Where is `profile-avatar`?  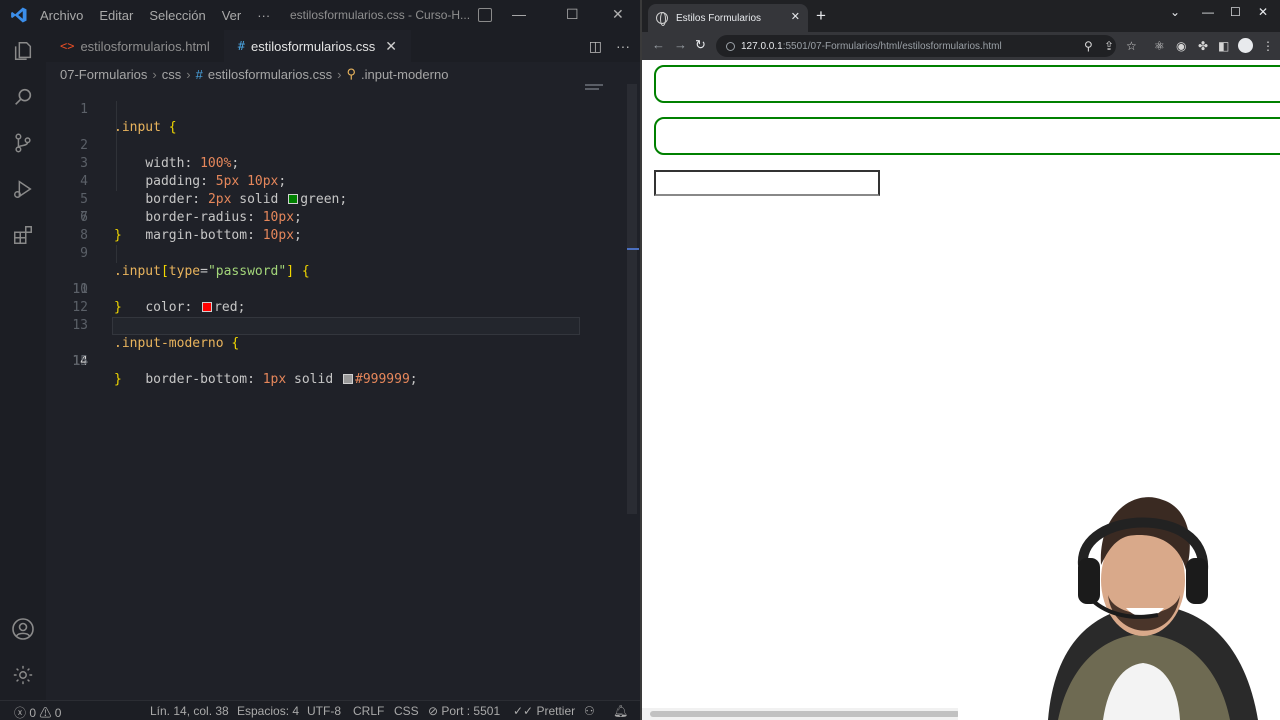 profile-avatar is located at coordinates (1245, 45).